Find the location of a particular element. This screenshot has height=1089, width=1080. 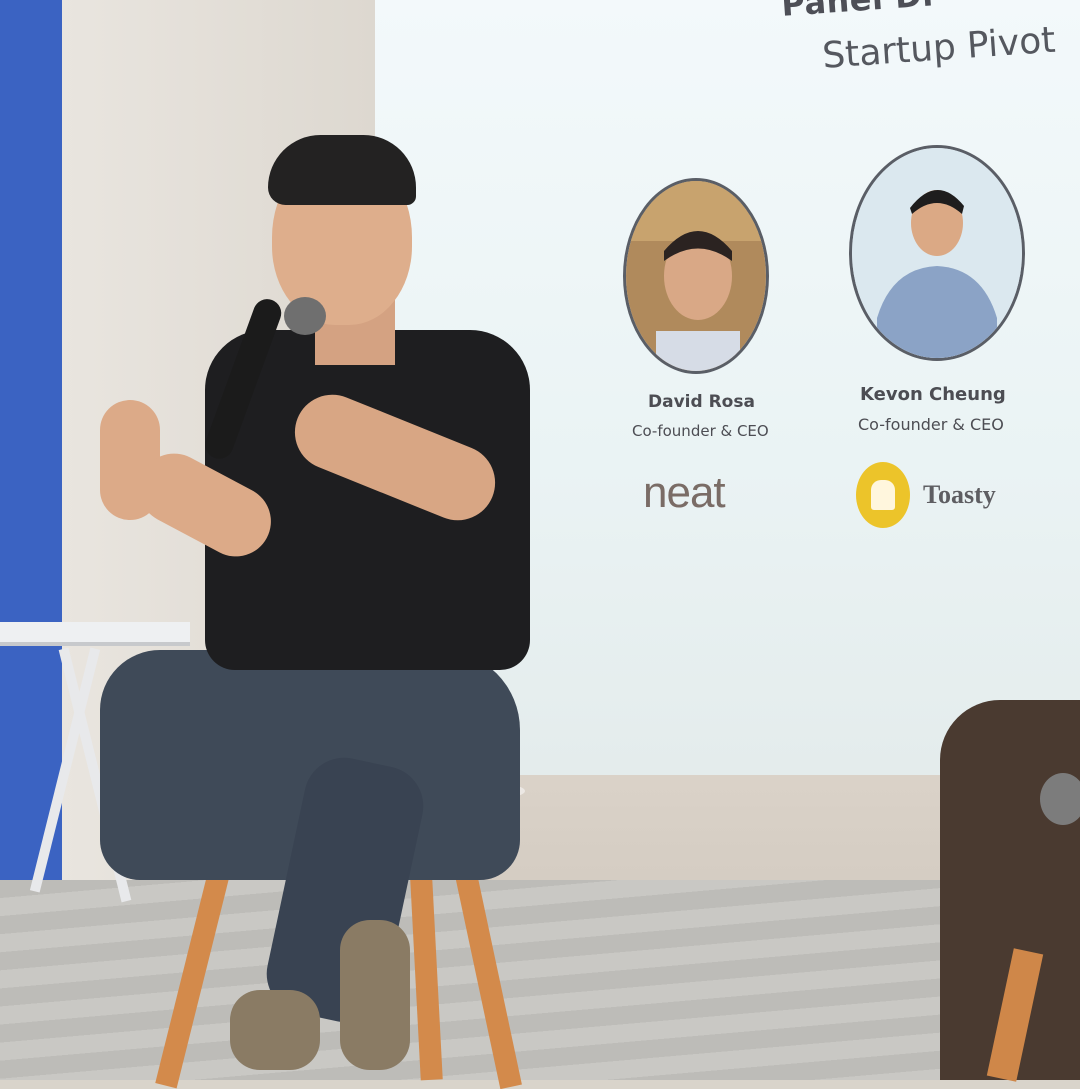

slide-subtitle: Startup Pivot is located at coordinates (939, 48).